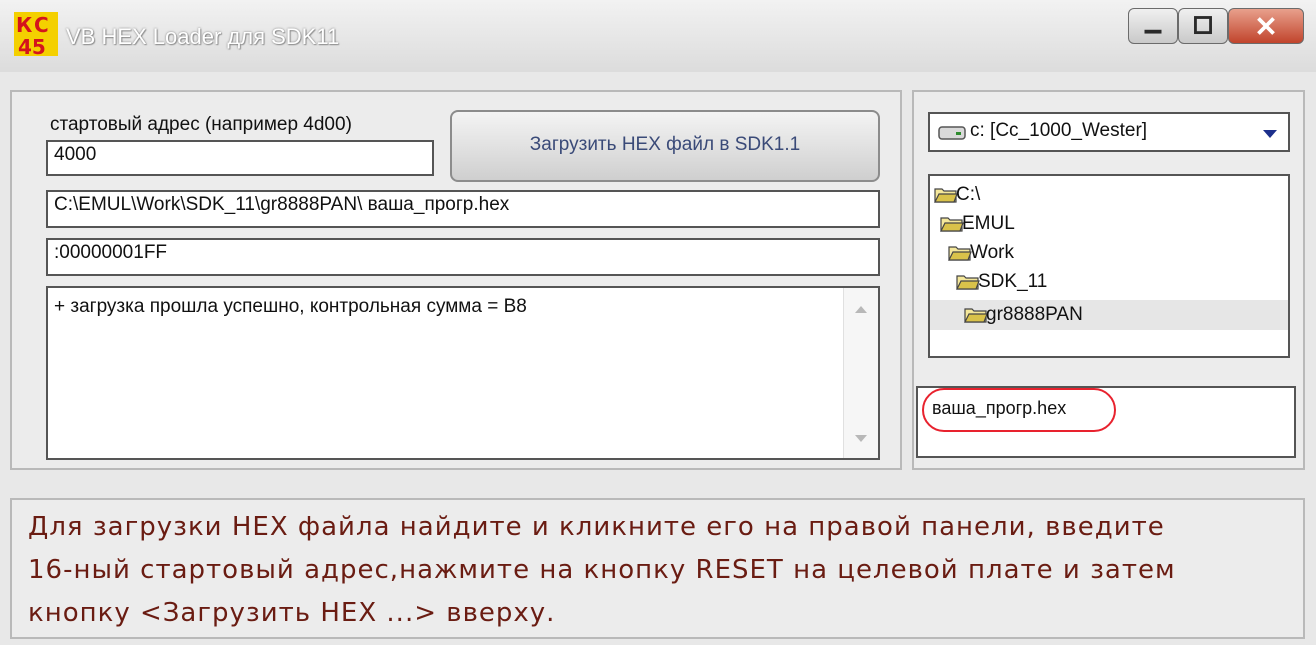 The height and width of the screenshot is (645, 1316). What do you see at coordinates (1013, 281) in the screenshot?
I see `directory-label: SDK_11` at bounding box center [1013, 281].